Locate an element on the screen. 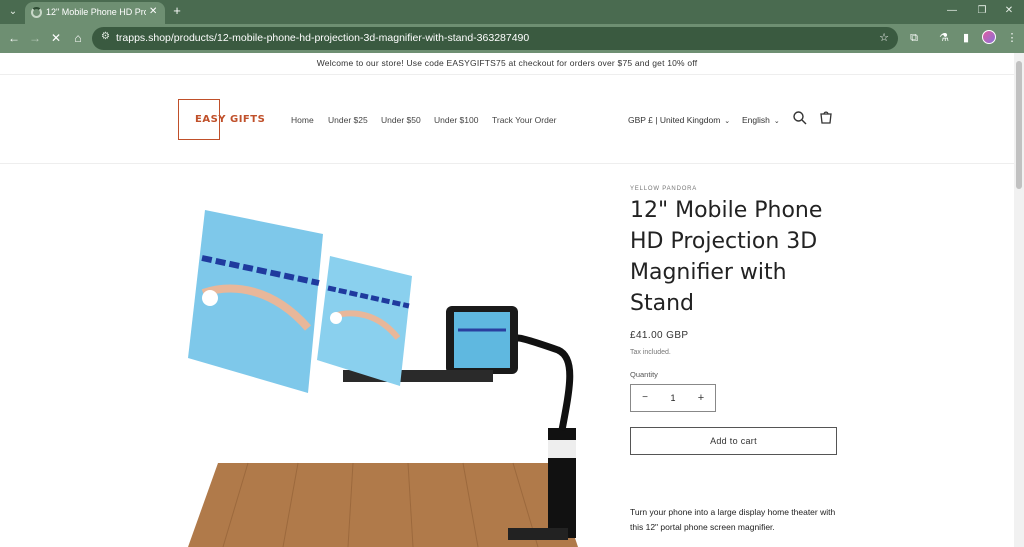 Image resolution: width=1024 pixels, height=547 pixels. search-icon is located at coordinates (800, 118).